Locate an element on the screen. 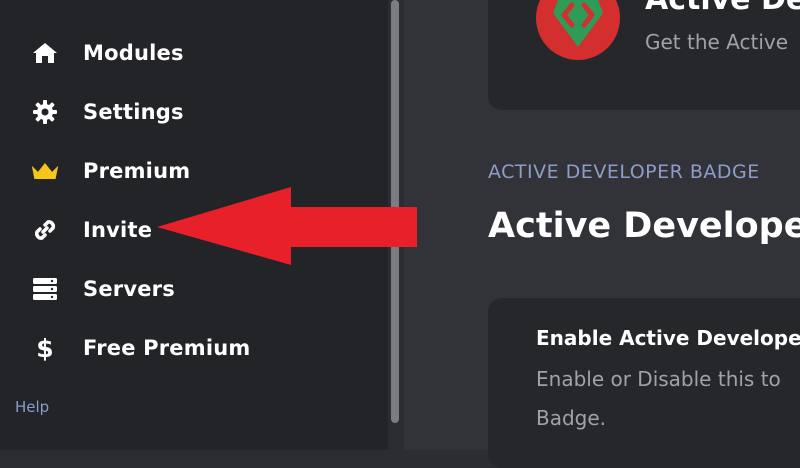 The width and height of the screenshot is (800, 468). crown-icon is located at coordinates (45, 171).